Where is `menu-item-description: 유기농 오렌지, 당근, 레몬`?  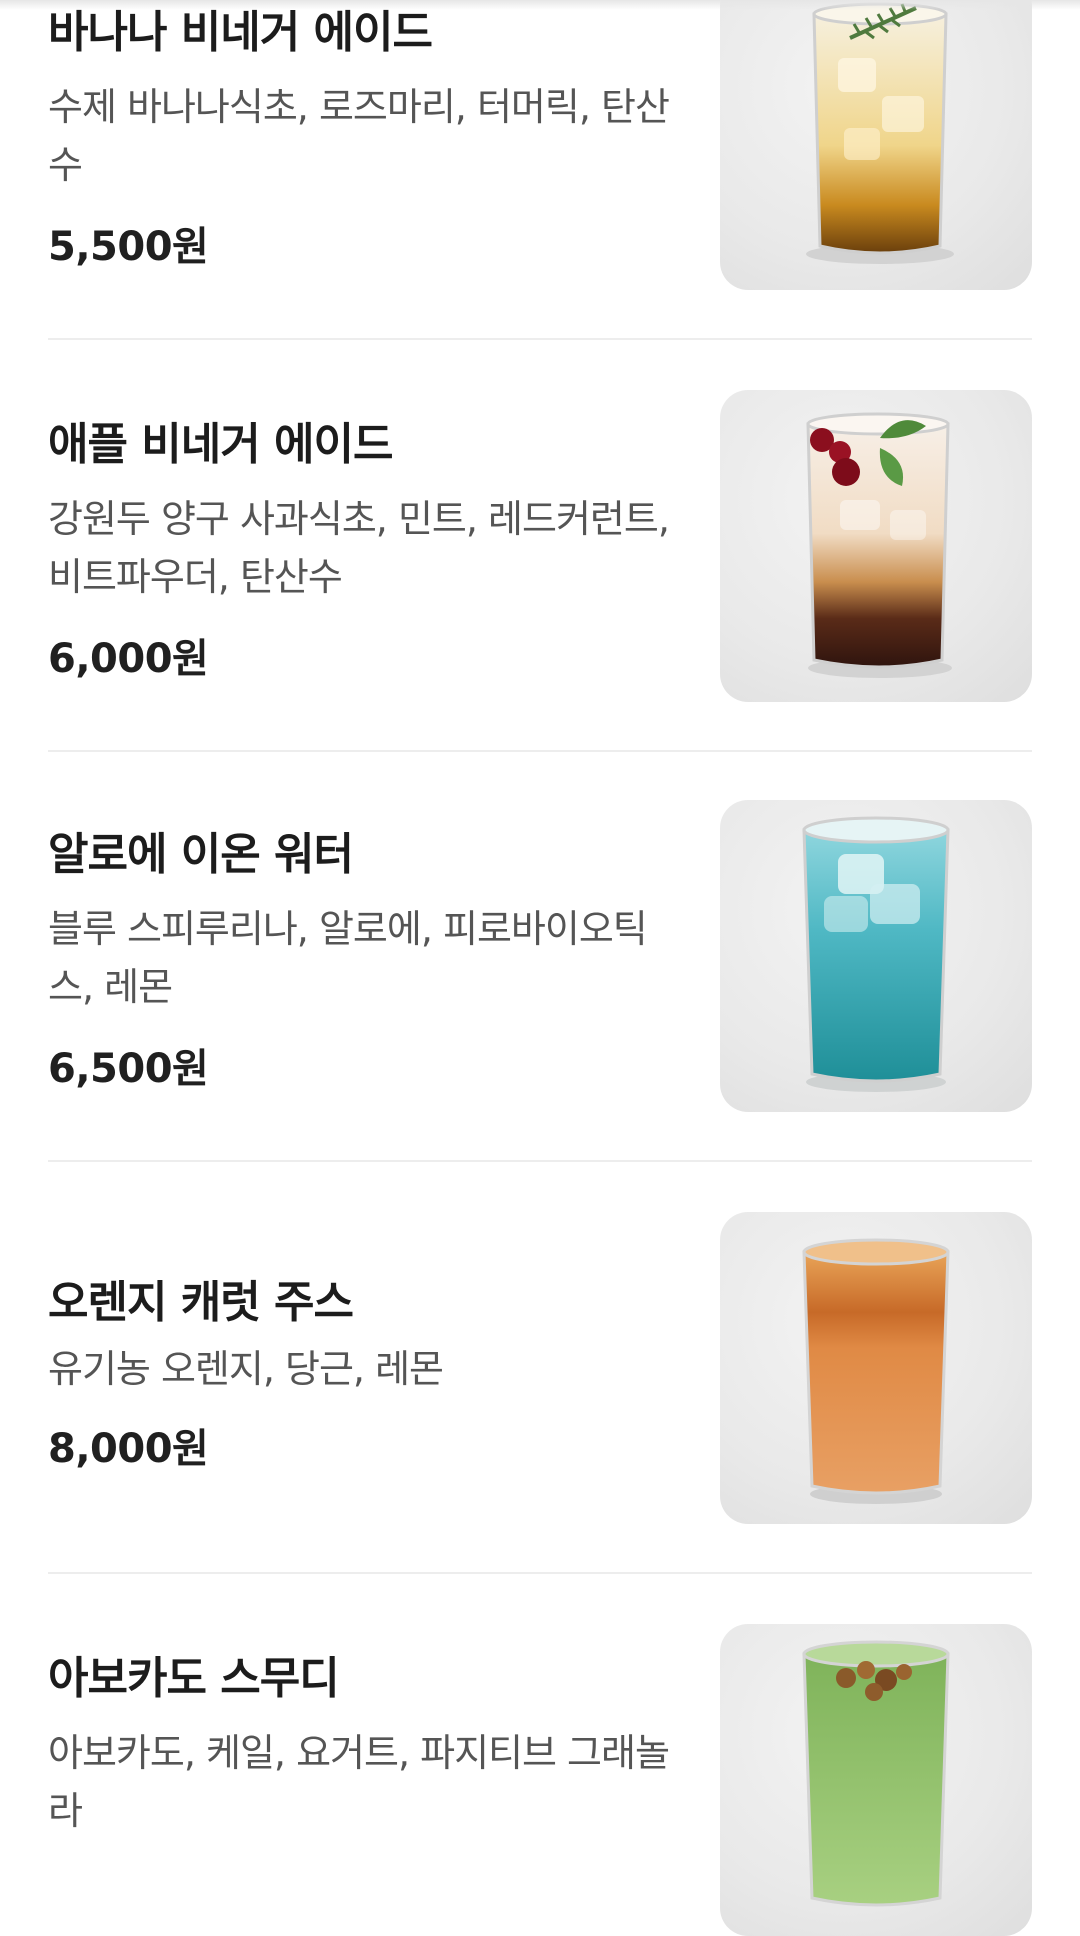
menu-item-description: 유기농 오렌지, 당근, 레몬 is located at coordinates (246, 1369).